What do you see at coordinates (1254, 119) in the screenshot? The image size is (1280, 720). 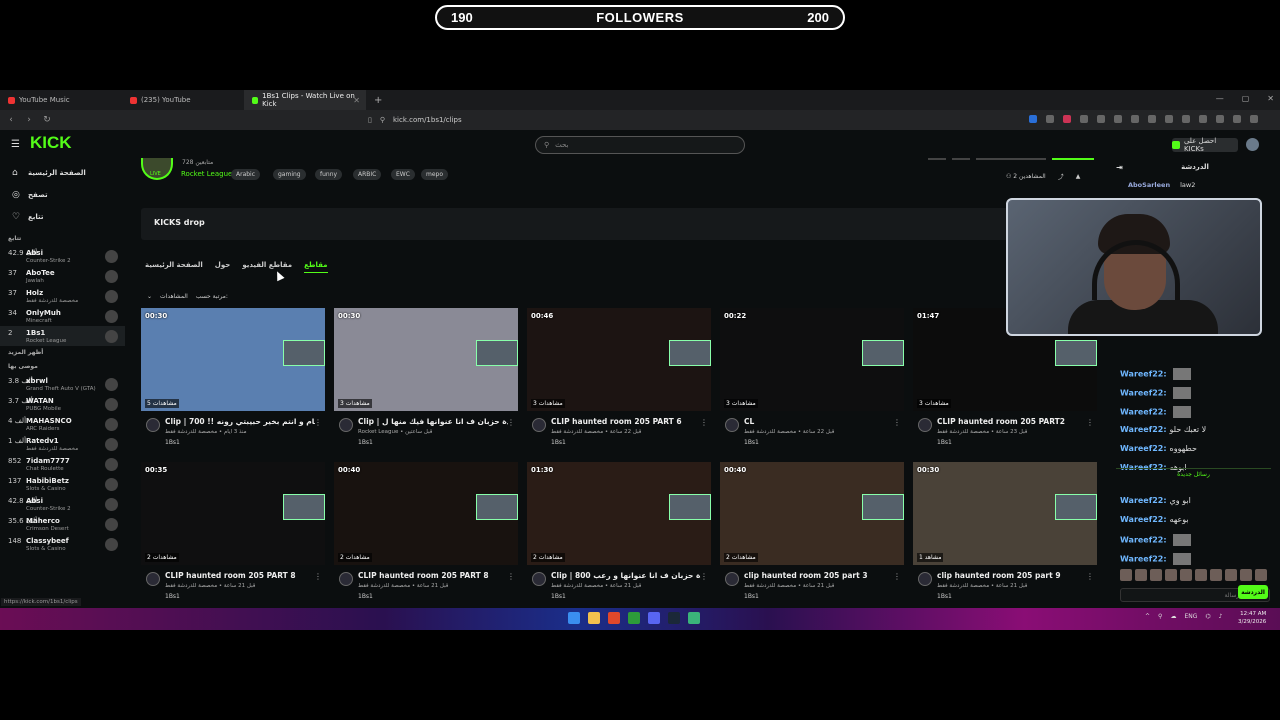 I see `profile-icon` at bounding box center [1254, 119].